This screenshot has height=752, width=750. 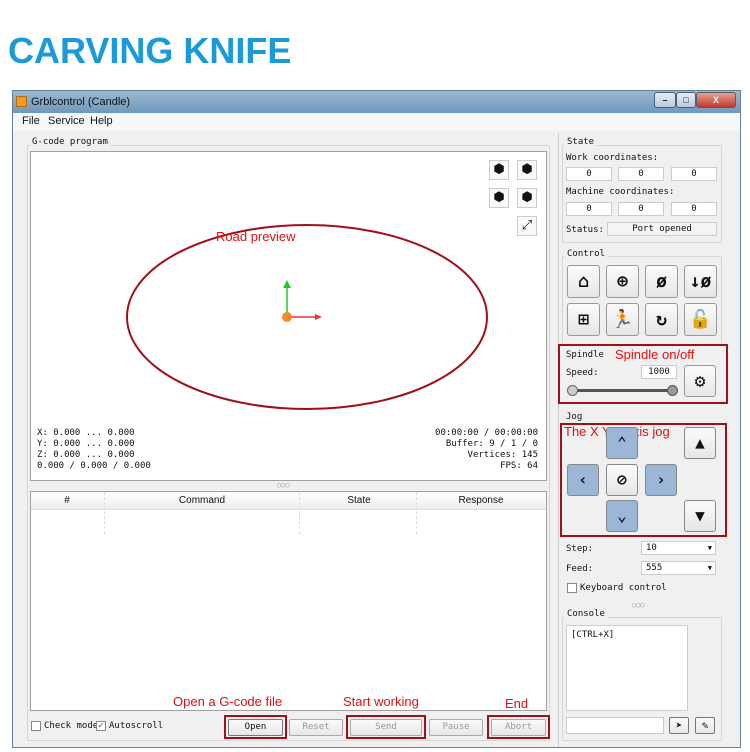 What do you see at coordinates (589, 174) in the screenshot?
I see `work-x: 0` at bounding box center [589, 174].